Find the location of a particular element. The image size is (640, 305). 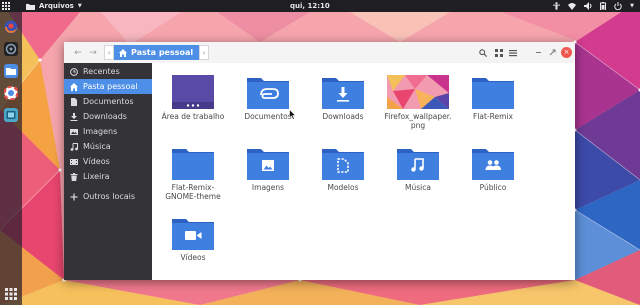

chevron-left-icon: ‹ is located at coordinates (109, 53).